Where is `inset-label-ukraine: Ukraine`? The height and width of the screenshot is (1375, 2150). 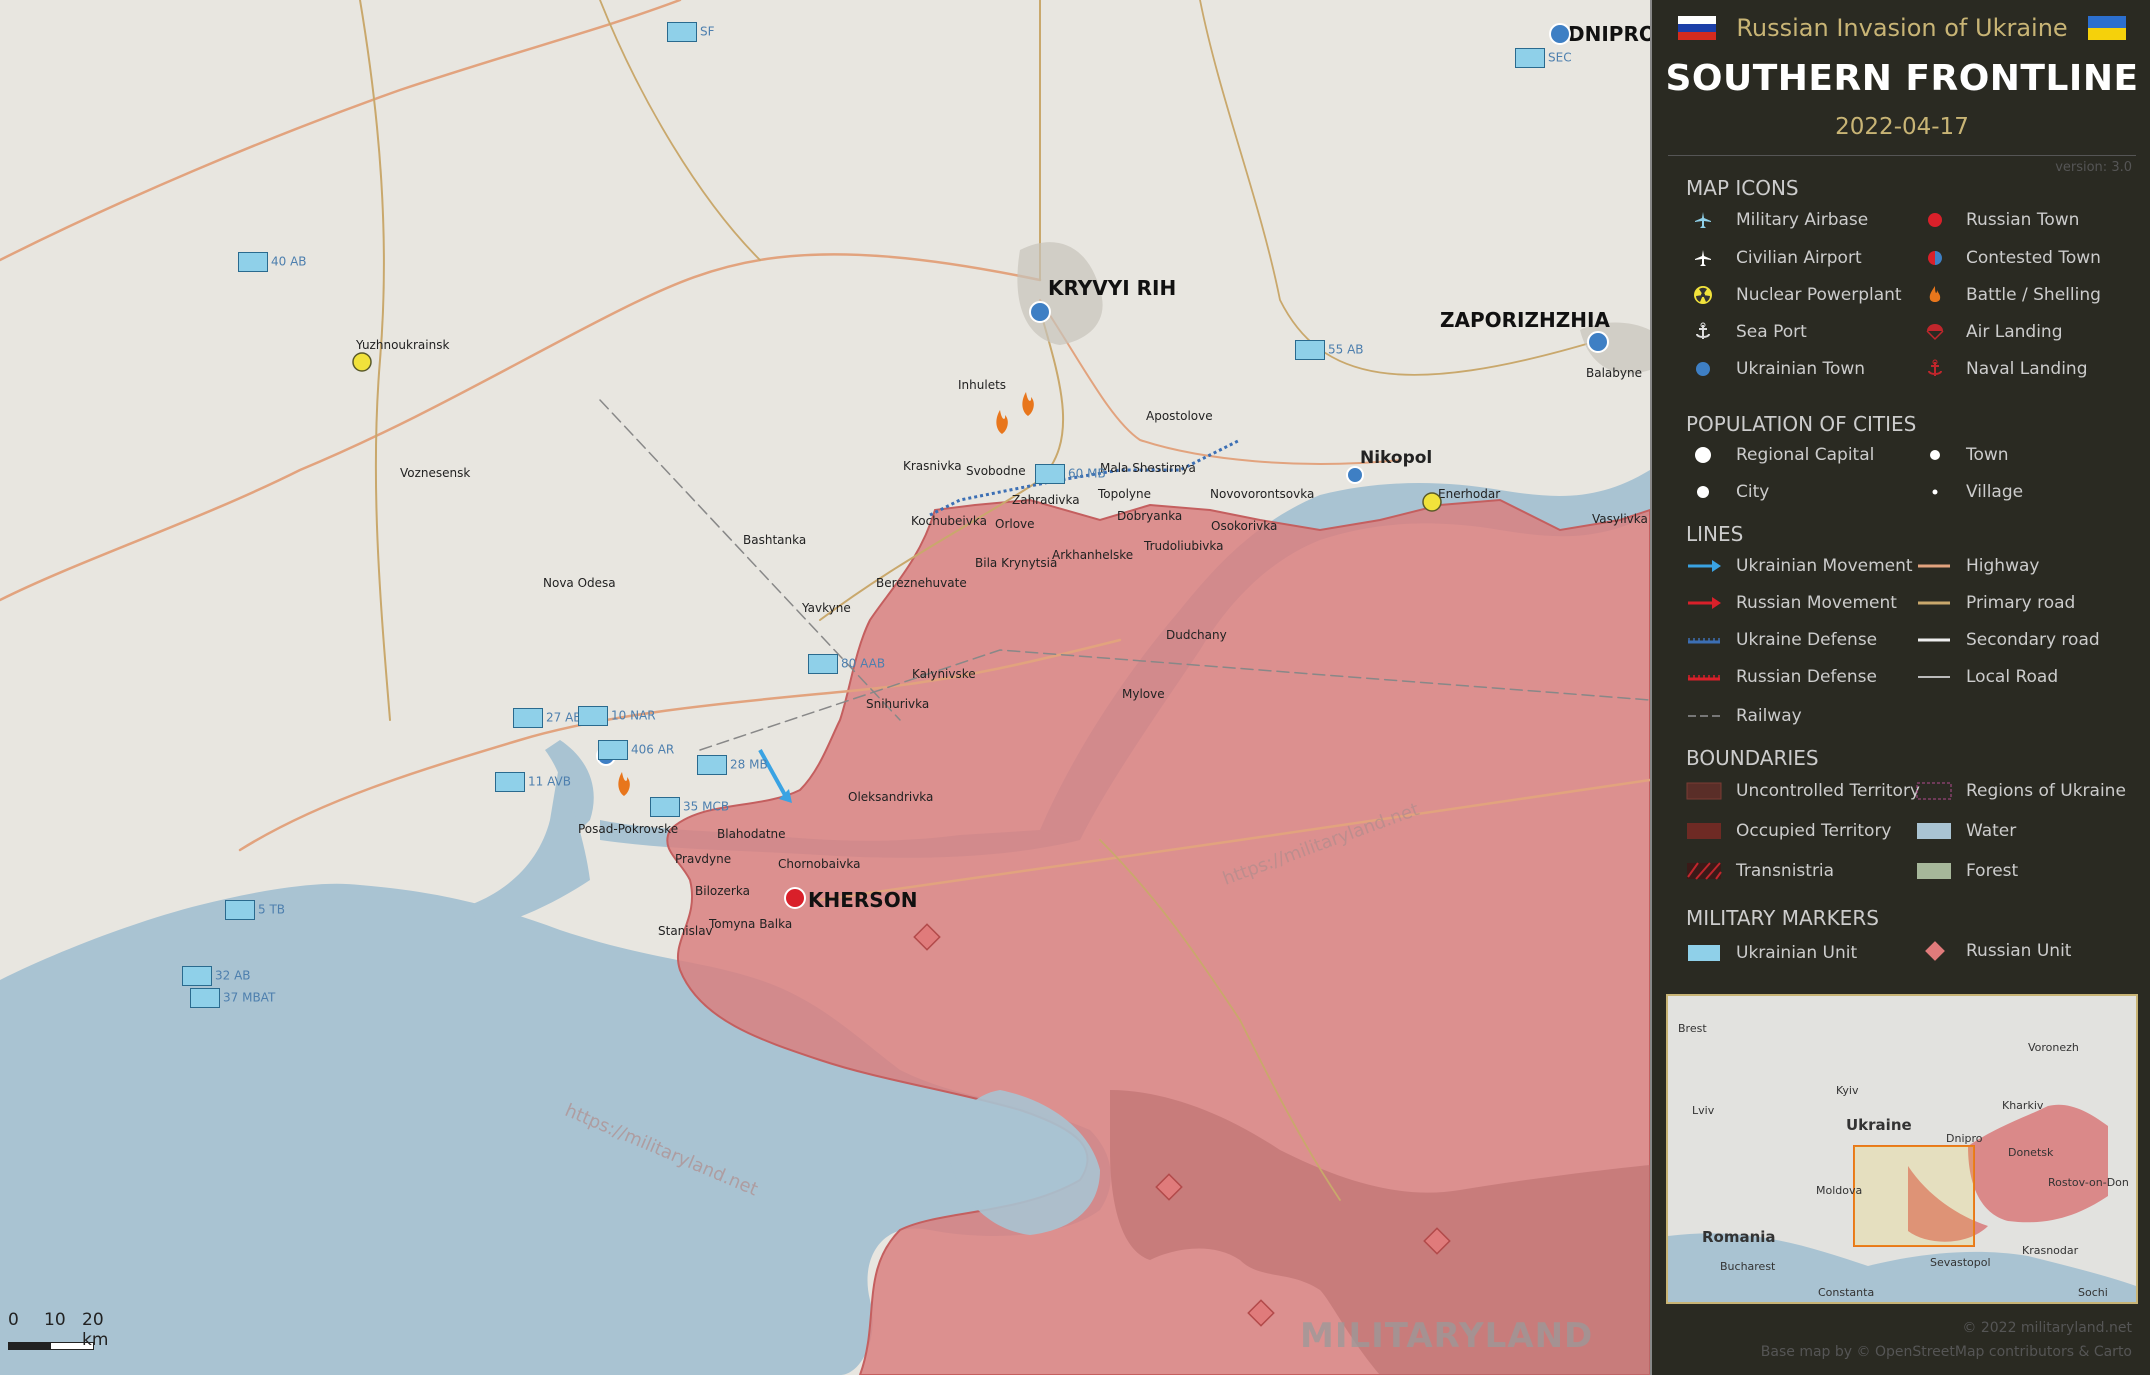 inset-label-ukraine: Ukraine is located at coordinates (1879, 1125).